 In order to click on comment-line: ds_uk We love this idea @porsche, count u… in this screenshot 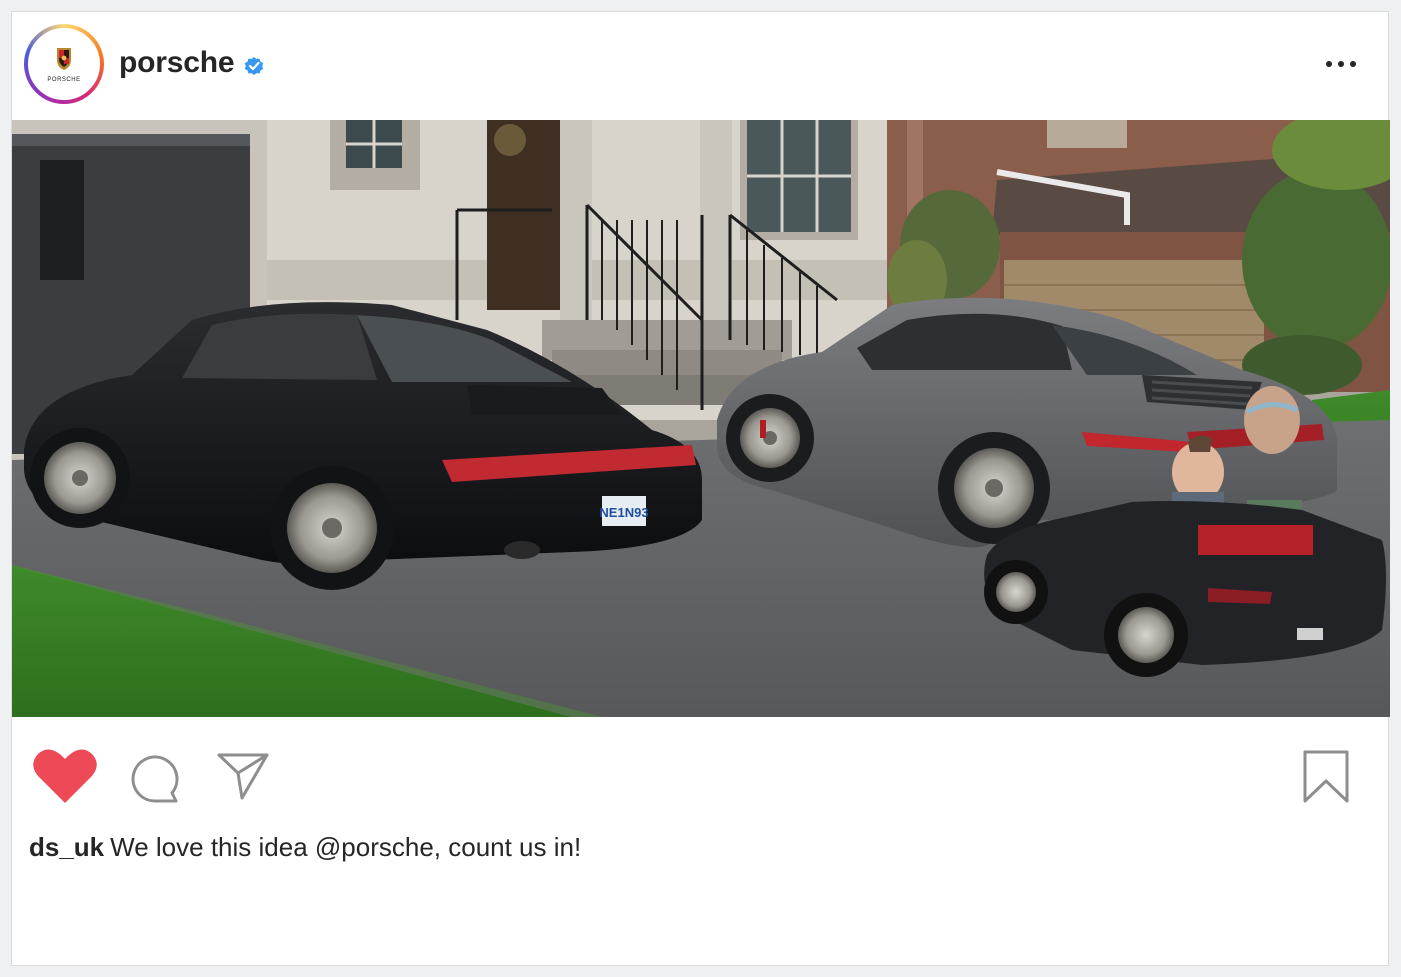, I will do `click(305, 847)`.